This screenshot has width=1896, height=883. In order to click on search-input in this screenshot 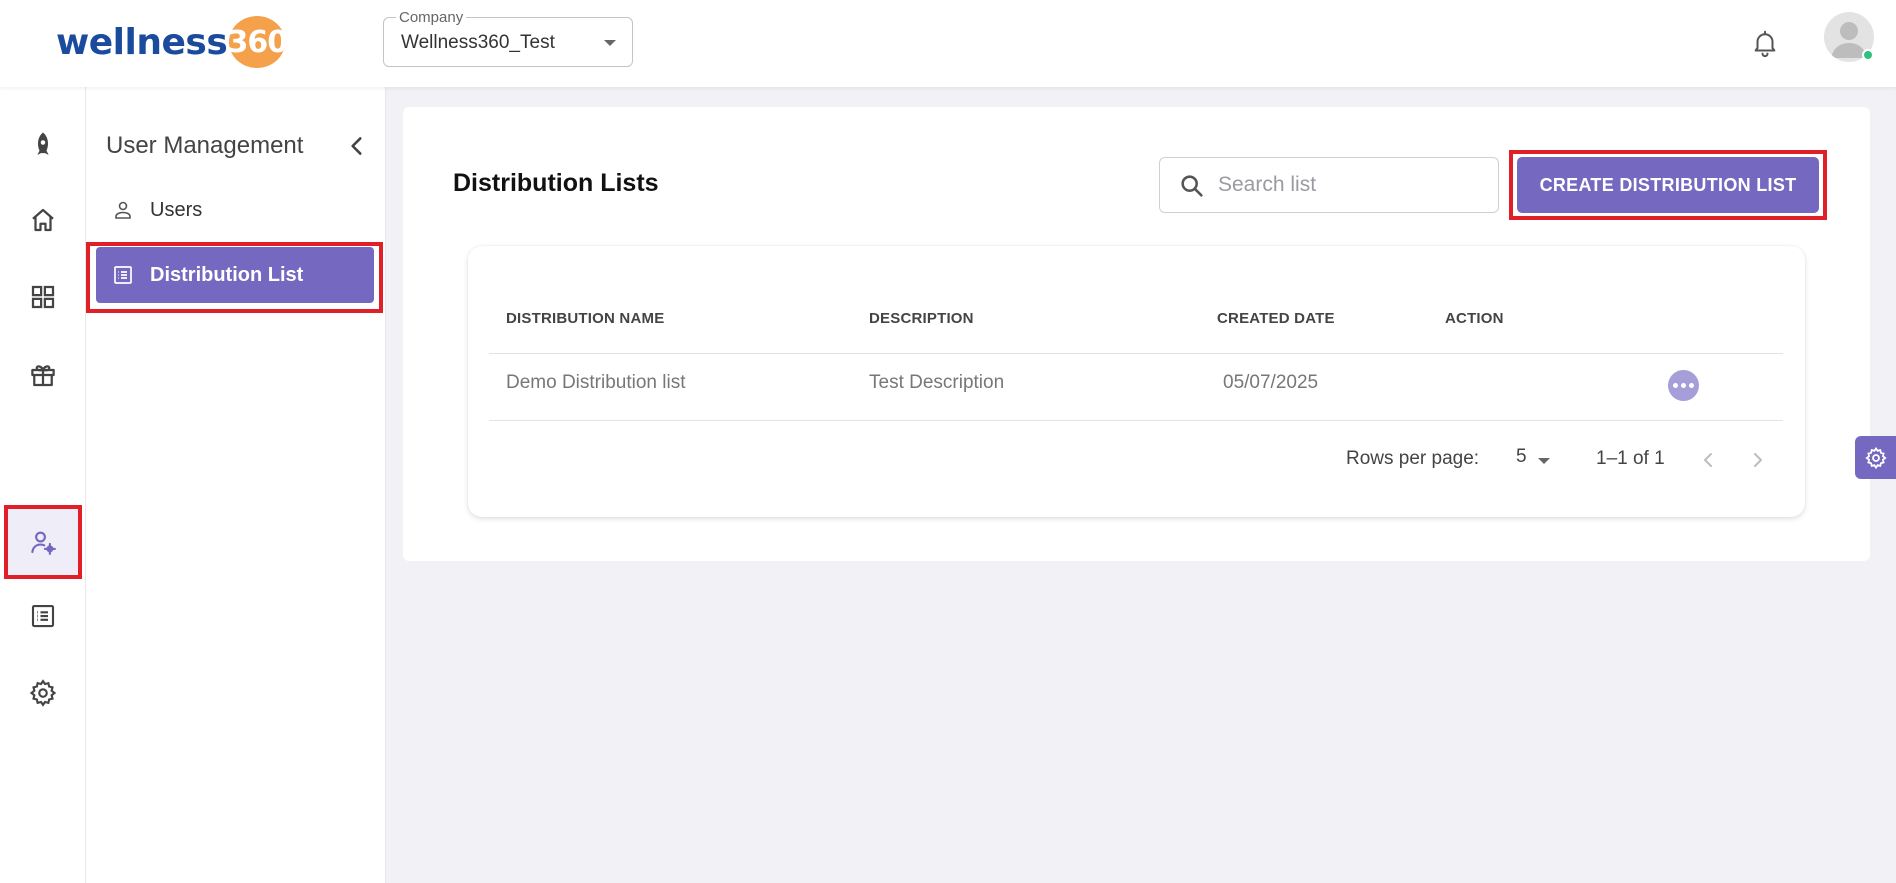, I will do `click(1353, 185)`.